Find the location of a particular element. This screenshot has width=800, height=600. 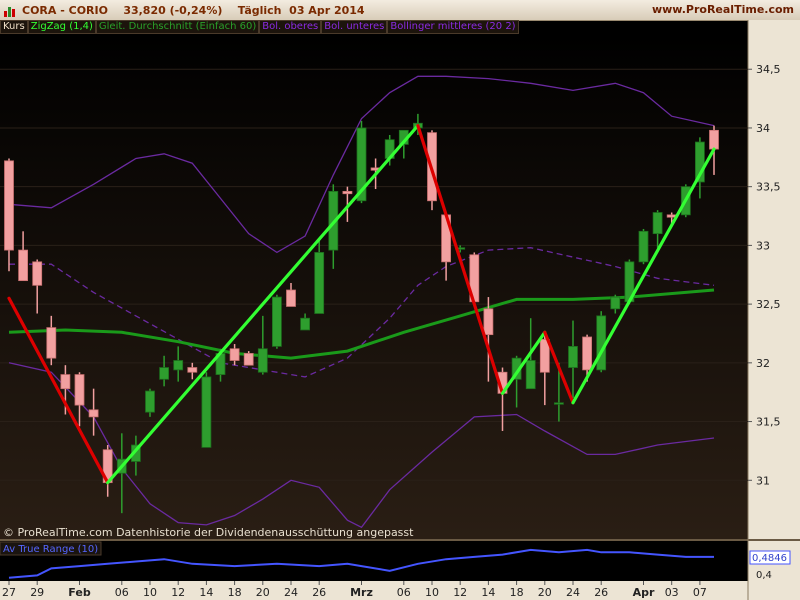

y-tick-label: 34 is located at coordinates (763, 128).